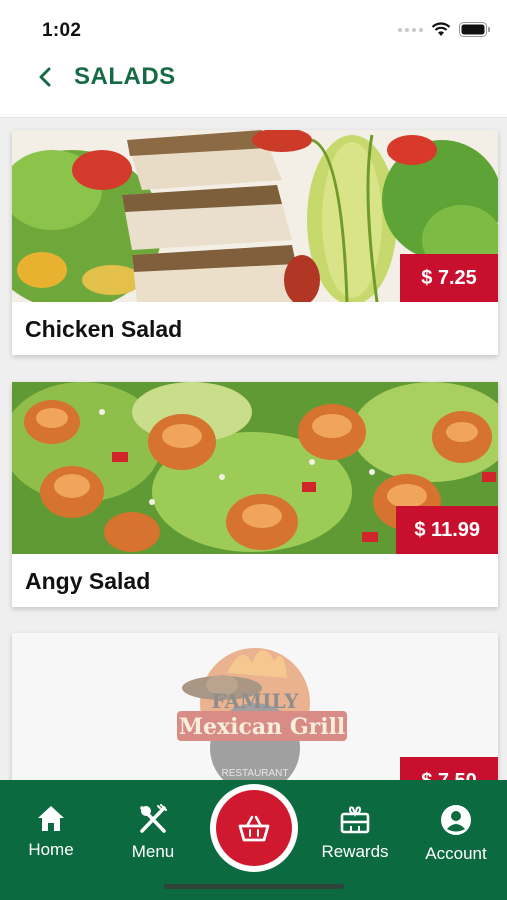 Image resolution: width=507 pixels, height=900 pixels. I want to click on logo-line2: Mexican Grill, so click(262, 727).